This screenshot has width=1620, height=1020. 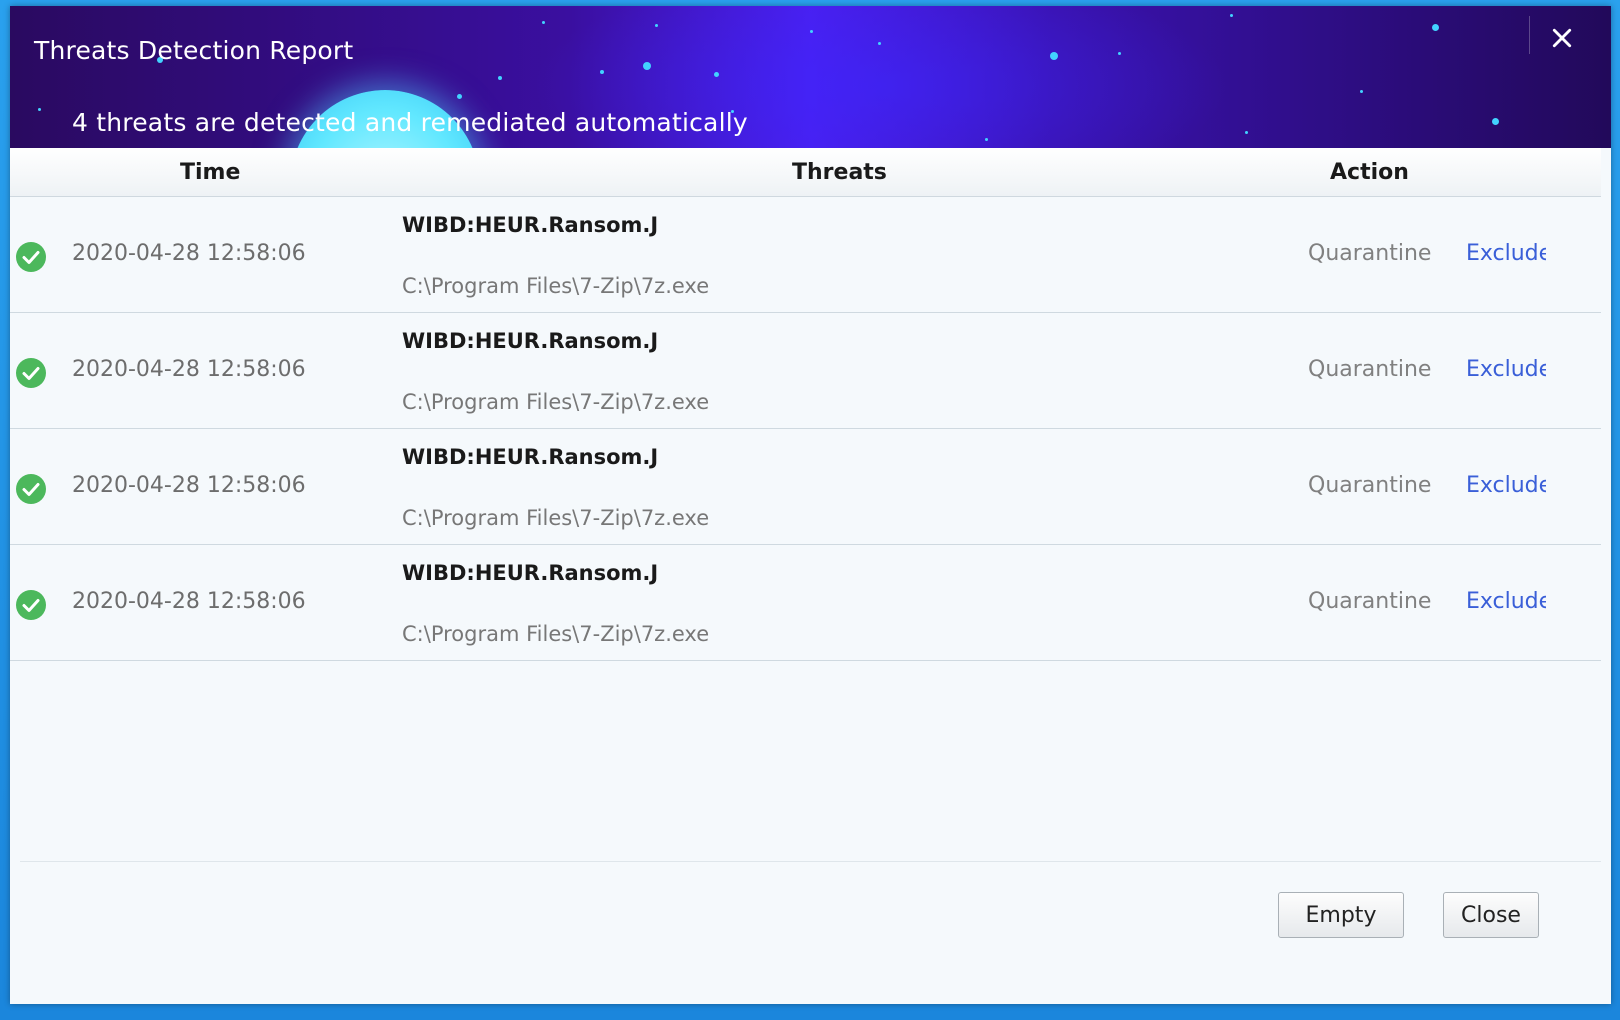 What do you see at coordinates (810, 861) in the screenshot?
I see `footer-divider` at bounding box center [810, 861].